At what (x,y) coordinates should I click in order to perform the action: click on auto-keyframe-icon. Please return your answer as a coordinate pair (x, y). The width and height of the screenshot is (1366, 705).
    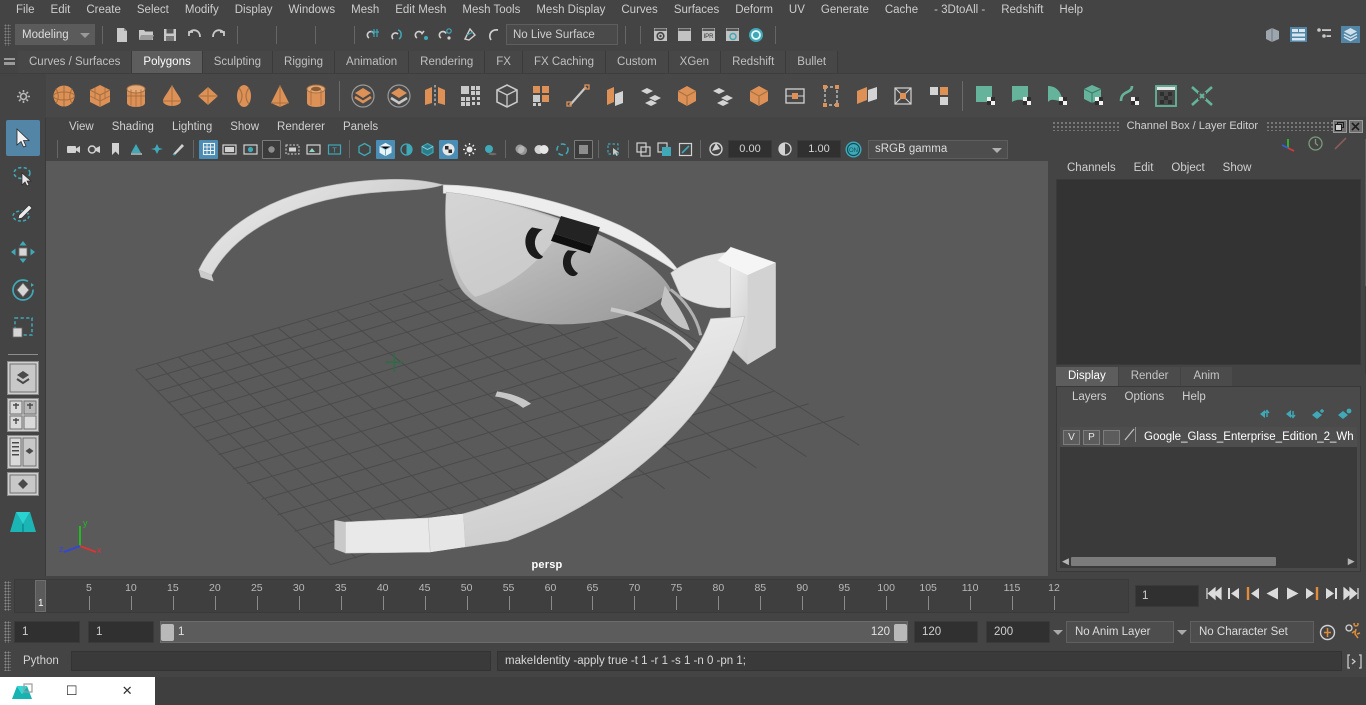
    Looking at the image, I should click on (1327, 632).